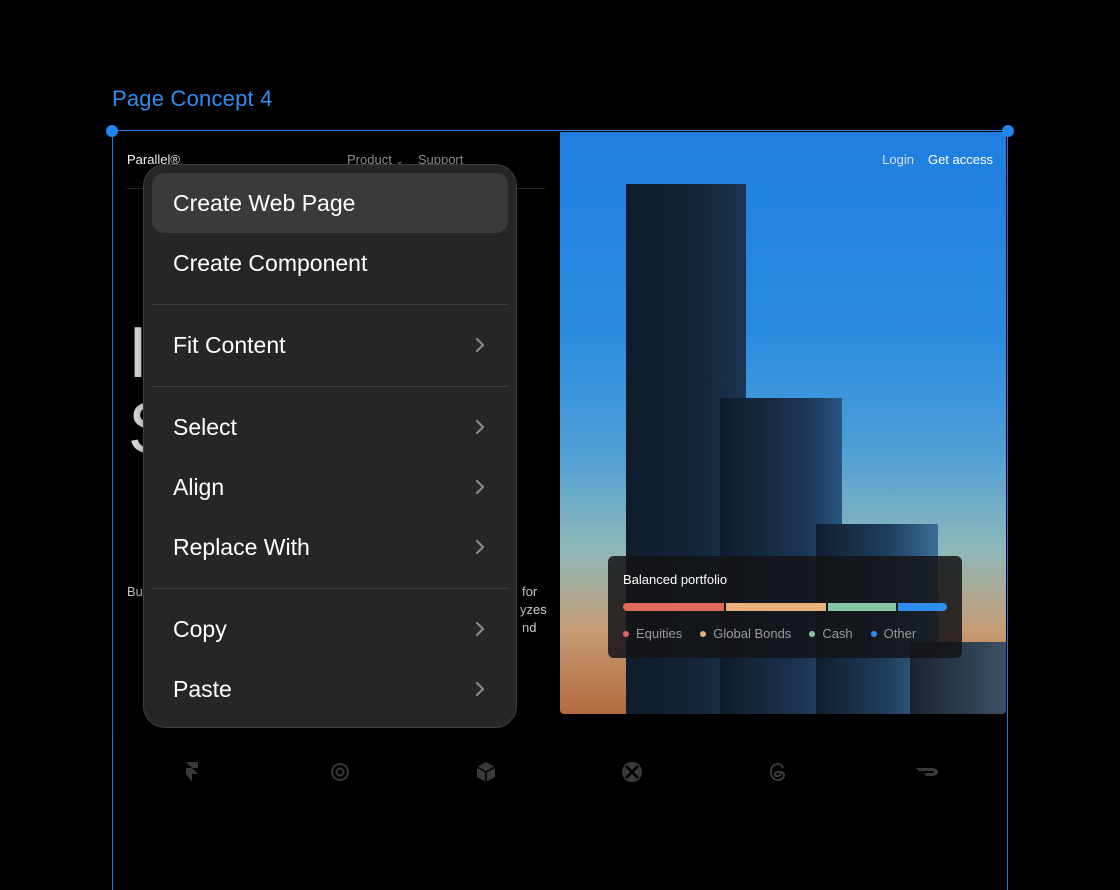 Image resolution: width=1120 pixels, height=890 pixels. Describe the element at coordinates (330, 629) in the screenshot. I see `menu-item-copy: Copy` at that location.